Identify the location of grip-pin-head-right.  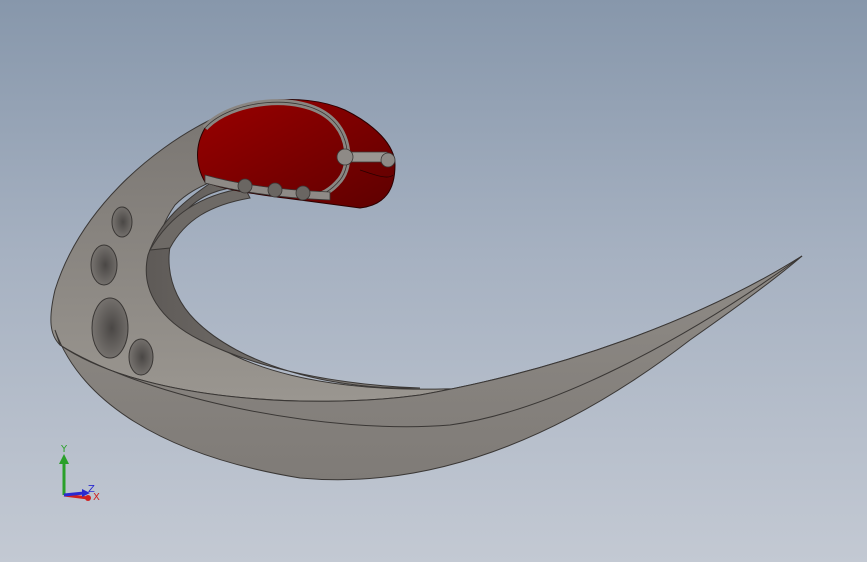
(388, 160).